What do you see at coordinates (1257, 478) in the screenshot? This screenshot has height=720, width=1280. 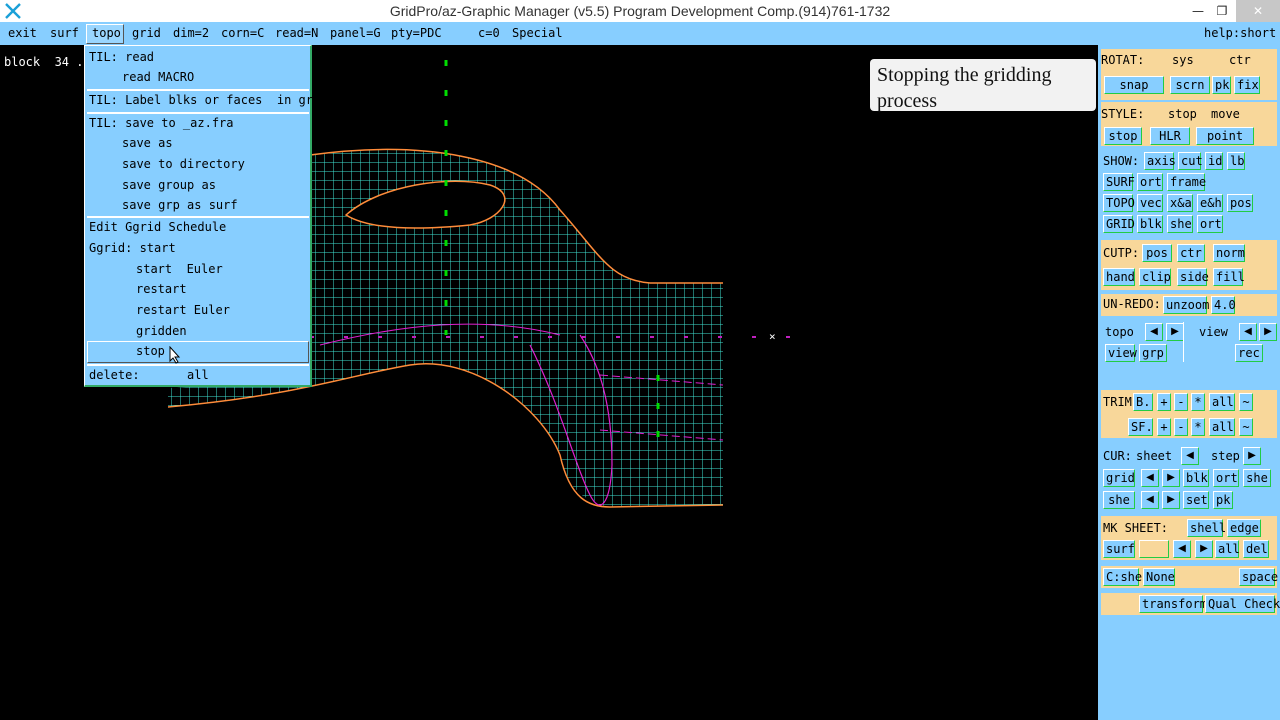 I see `cur-she-button: she` at bounding box center [1257, 478].